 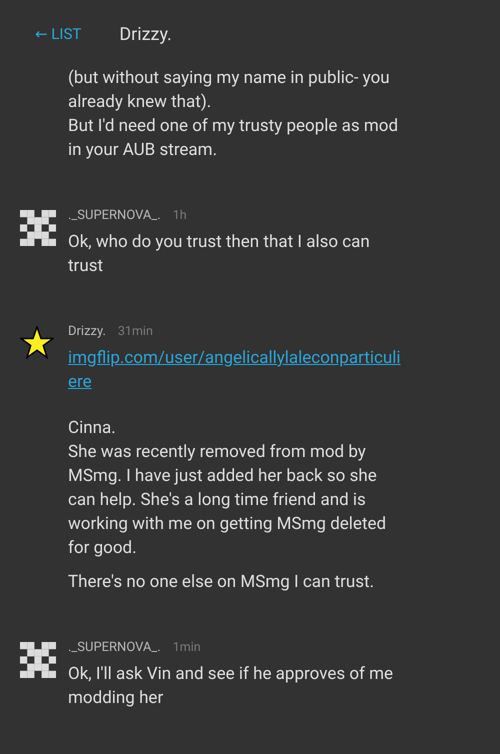 I want to click on message-text: (but without saying my name in public- you already knew that). But I'd need one of my trusty people as mod in your AUB stream., so click(x=234, y=114).